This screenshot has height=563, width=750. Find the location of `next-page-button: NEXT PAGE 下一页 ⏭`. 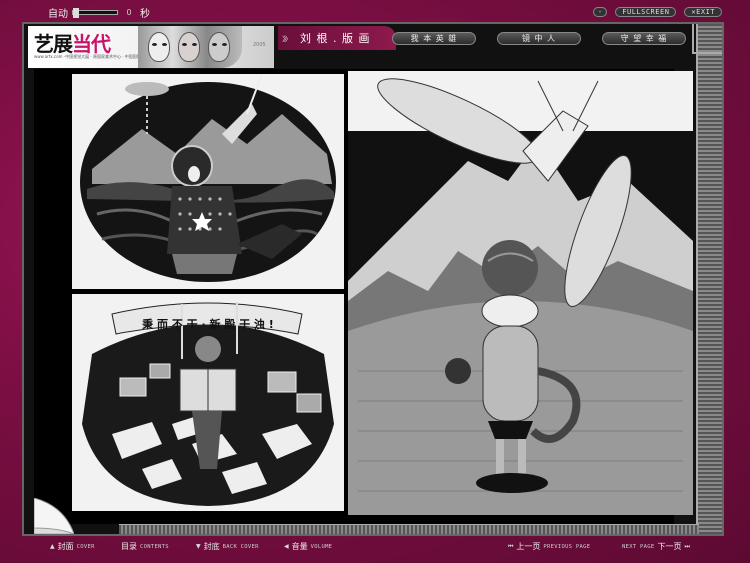

next-page-button: NEXT PAGE 下一页 ⏭ is located at coordinates (656, 546).